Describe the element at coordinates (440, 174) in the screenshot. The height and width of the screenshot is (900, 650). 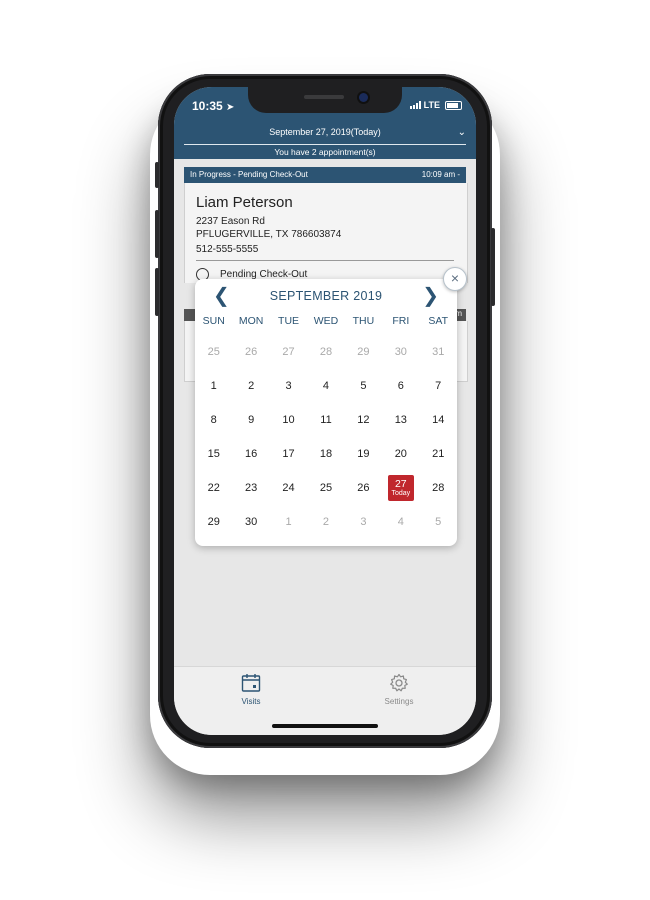
I see `visit-time: 10:09 am -` at that location.